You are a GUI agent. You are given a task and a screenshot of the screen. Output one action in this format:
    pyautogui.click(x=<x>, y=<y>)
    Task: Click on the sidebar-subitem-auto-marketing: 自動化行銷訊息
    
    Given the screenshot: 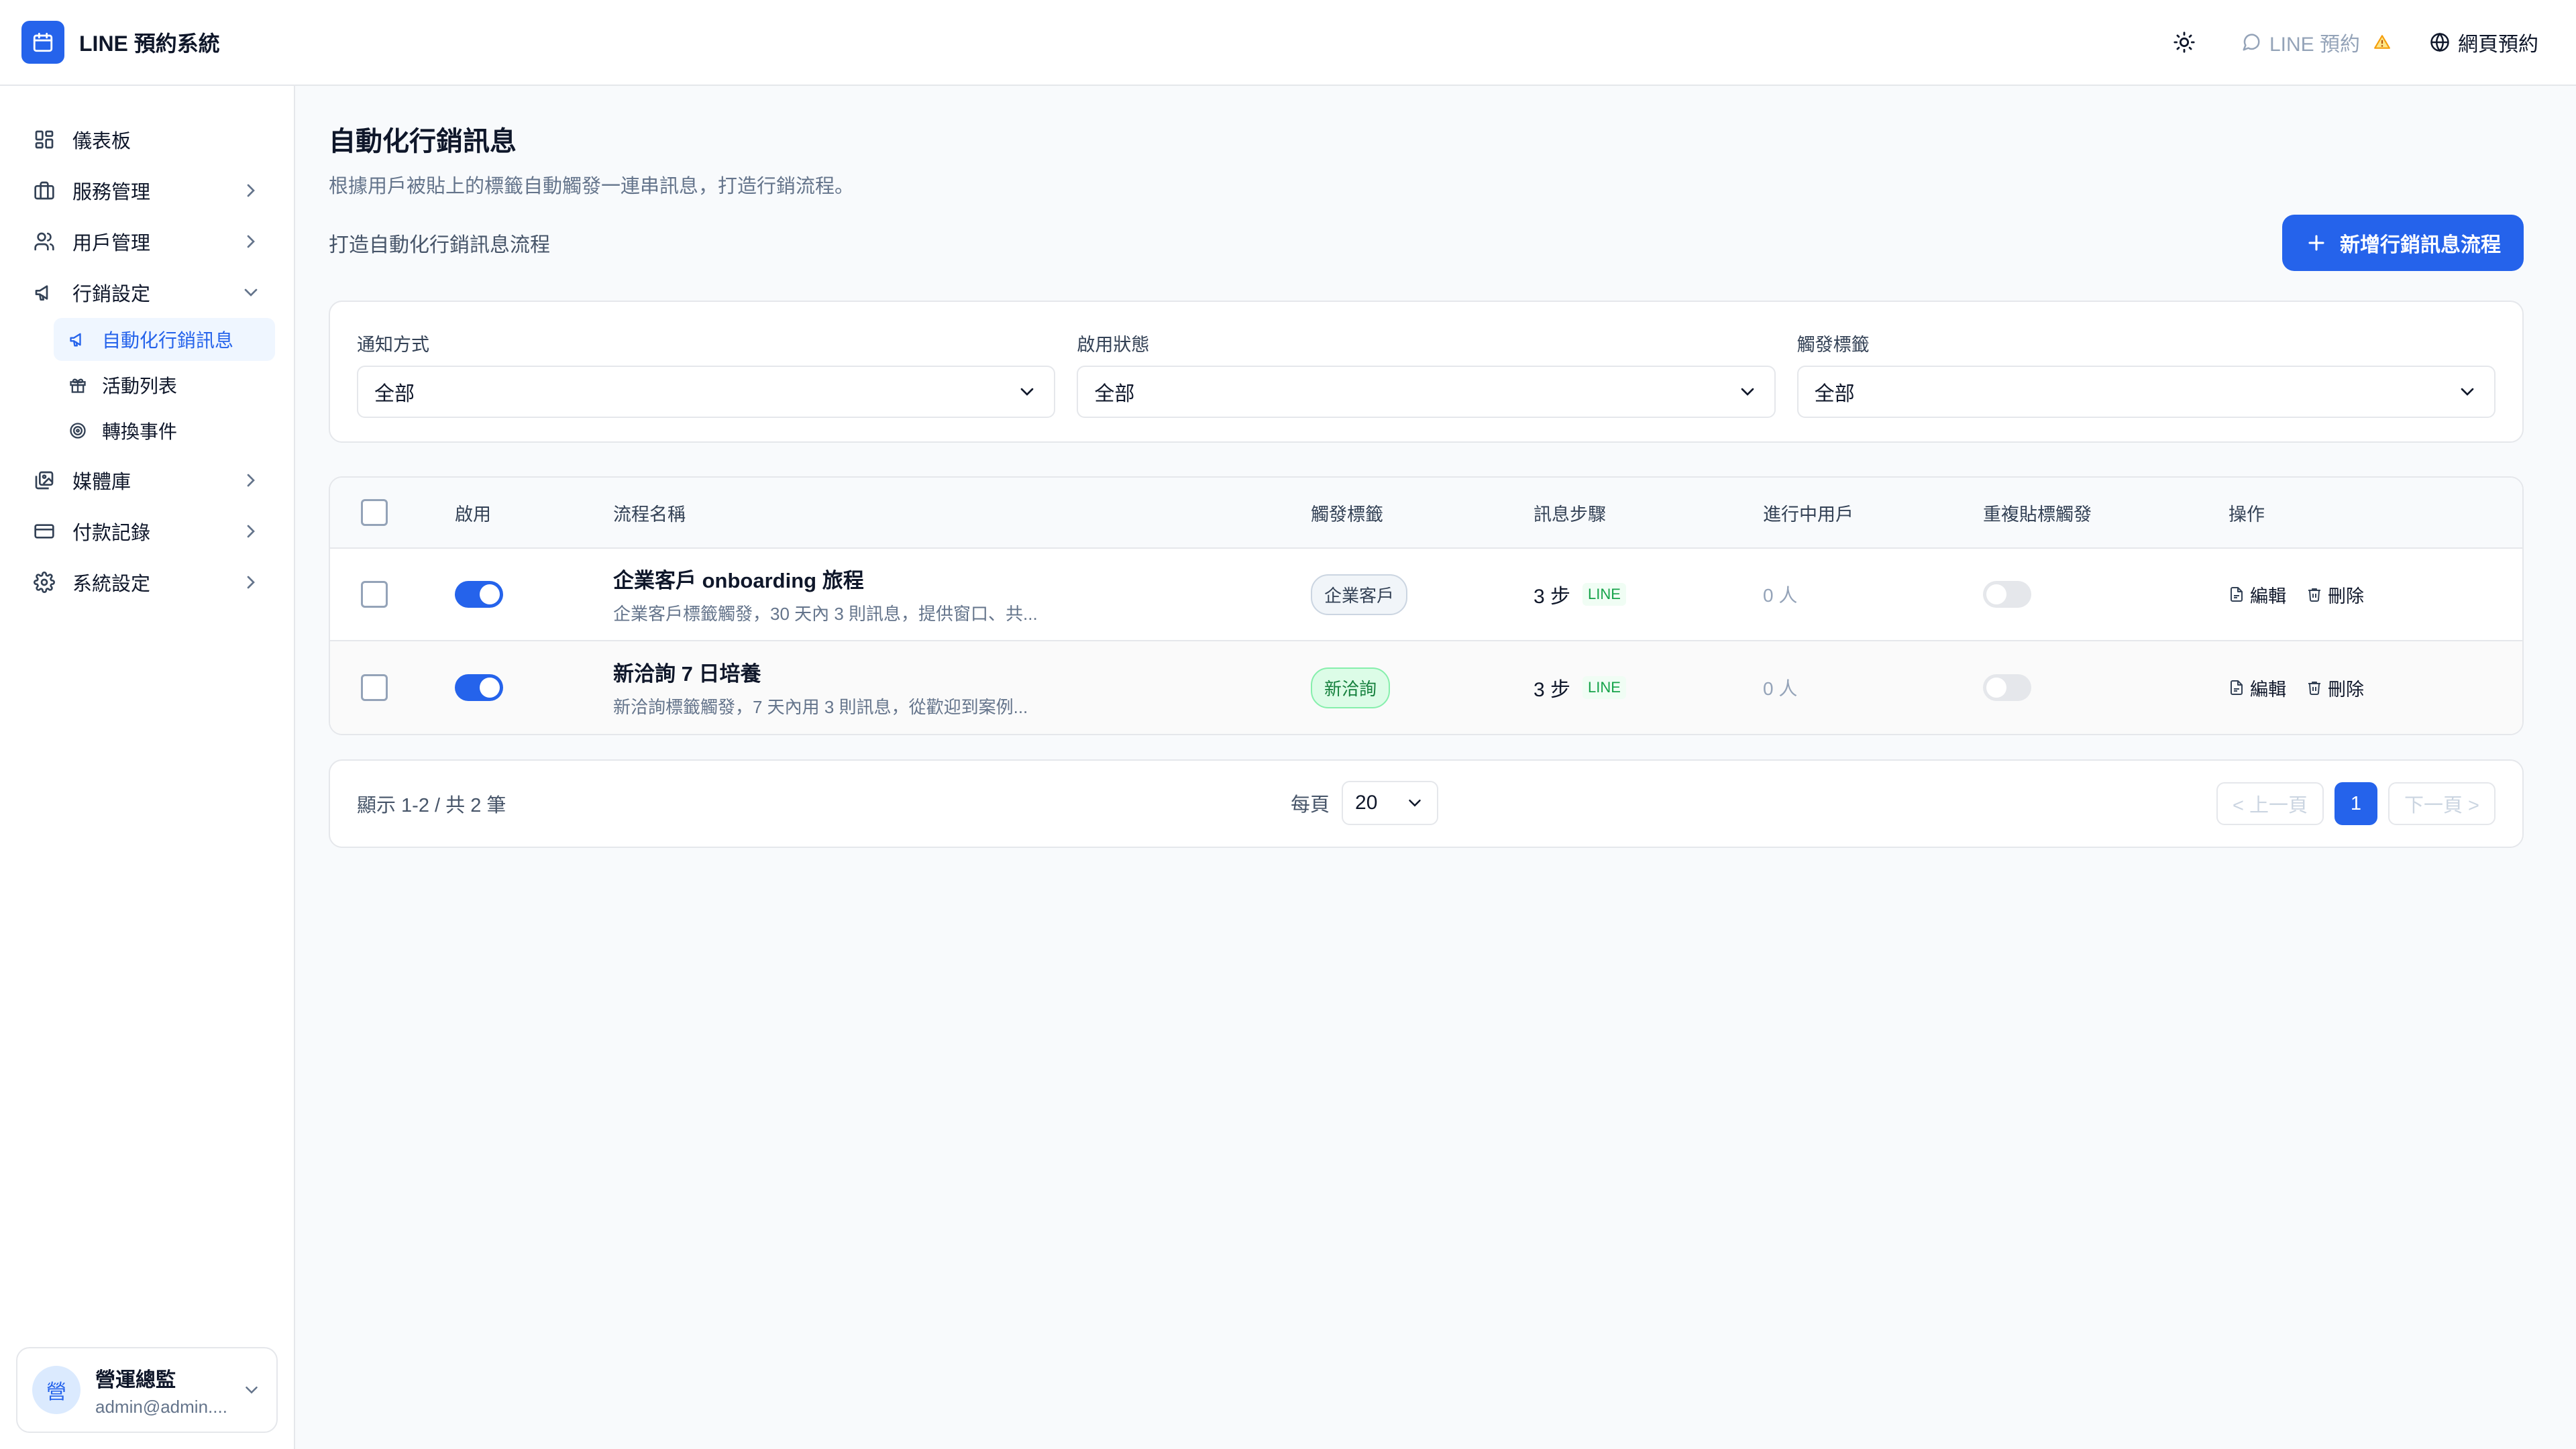 What is the action you would take?
    pyautogui.click(x=164, y=339)
    